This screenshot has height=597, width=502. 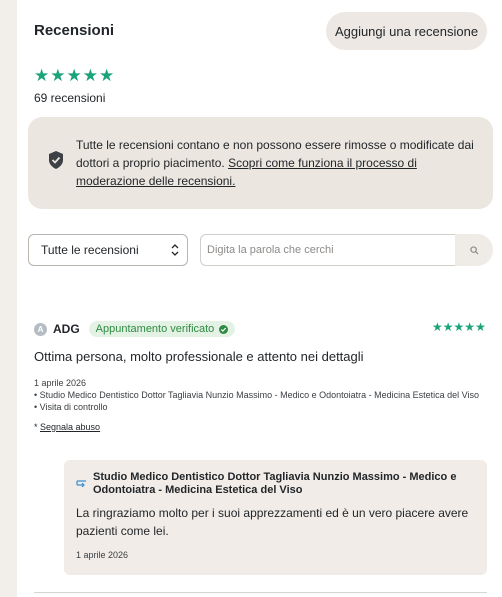 What do you see at coordinates (81, 484) in the screenshot?
I see `reply-arrow-icon` at bounding box center [81, 484].